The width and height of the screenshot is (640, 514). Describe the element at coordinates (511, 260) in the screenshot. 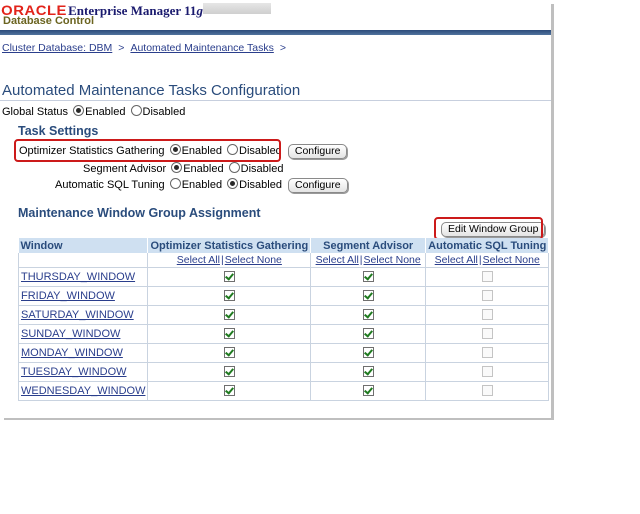

I see `select-none-sql-tuning-link: Select None` at that location.